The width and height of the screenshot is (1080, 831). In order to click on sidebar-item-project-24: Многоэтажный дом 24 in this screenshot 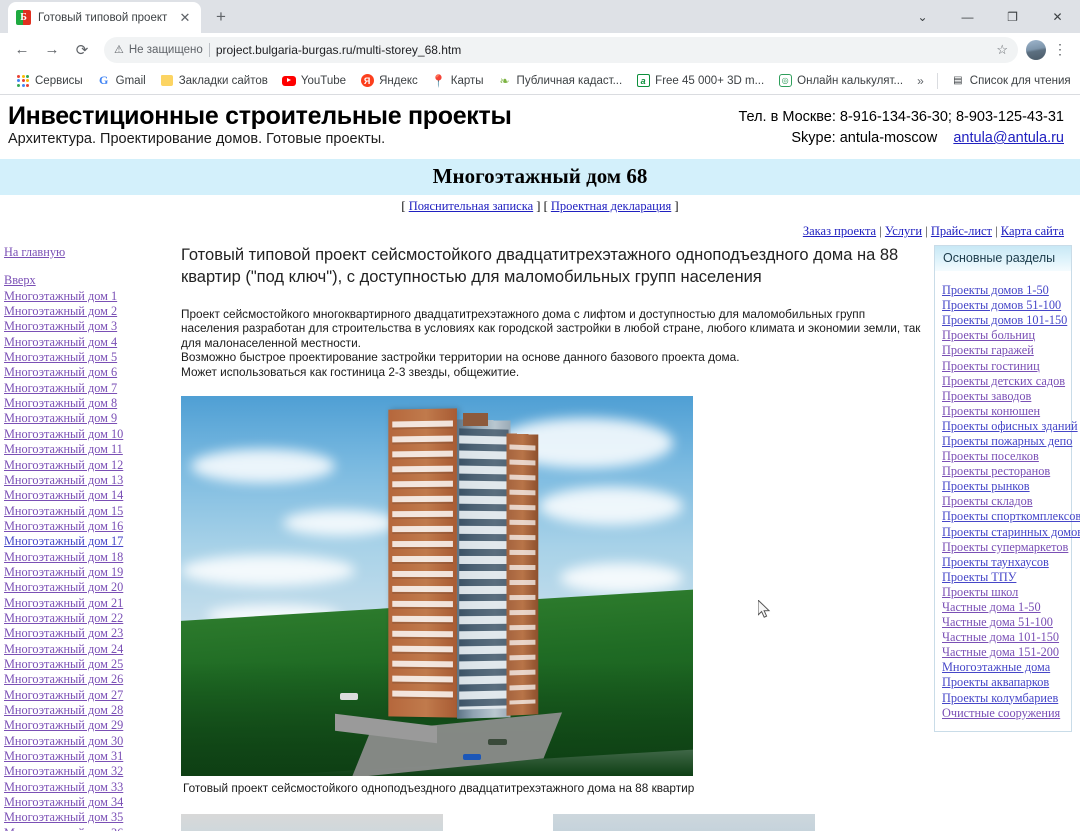, I will do `click(89, 649)`.